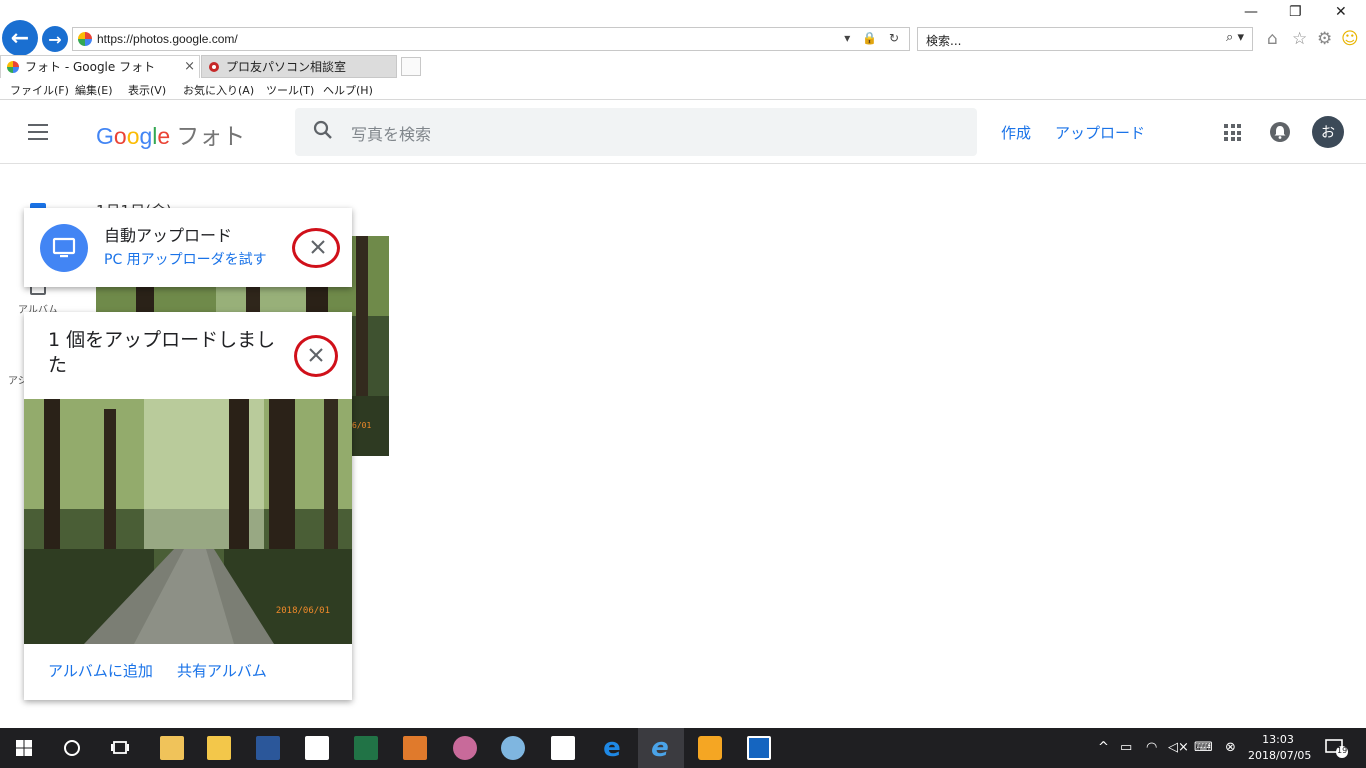 The height and width of the screenshot is (768, 1366). What do you see at coordinates (188, 521) in the screenshot?
I see `uploaded-photo: 2018/06/01` at bounding box center [188, 521].